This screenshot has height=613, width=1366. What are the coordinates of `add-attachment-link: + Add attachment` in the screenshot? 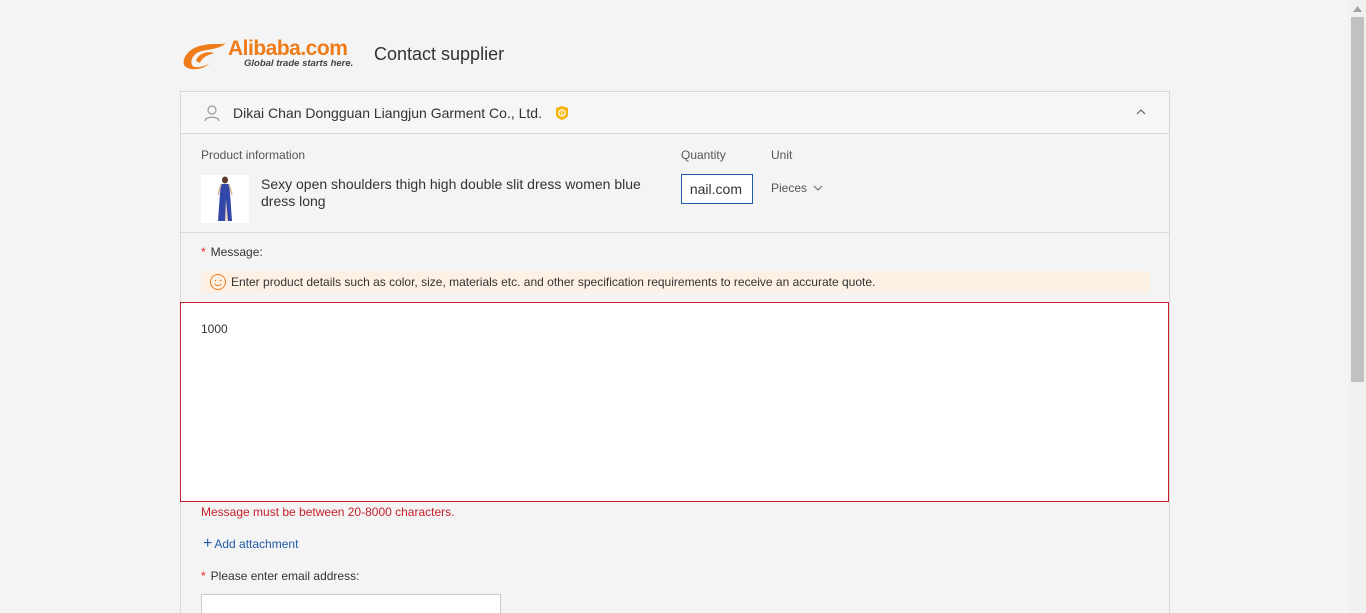 It's located at (251, 543).